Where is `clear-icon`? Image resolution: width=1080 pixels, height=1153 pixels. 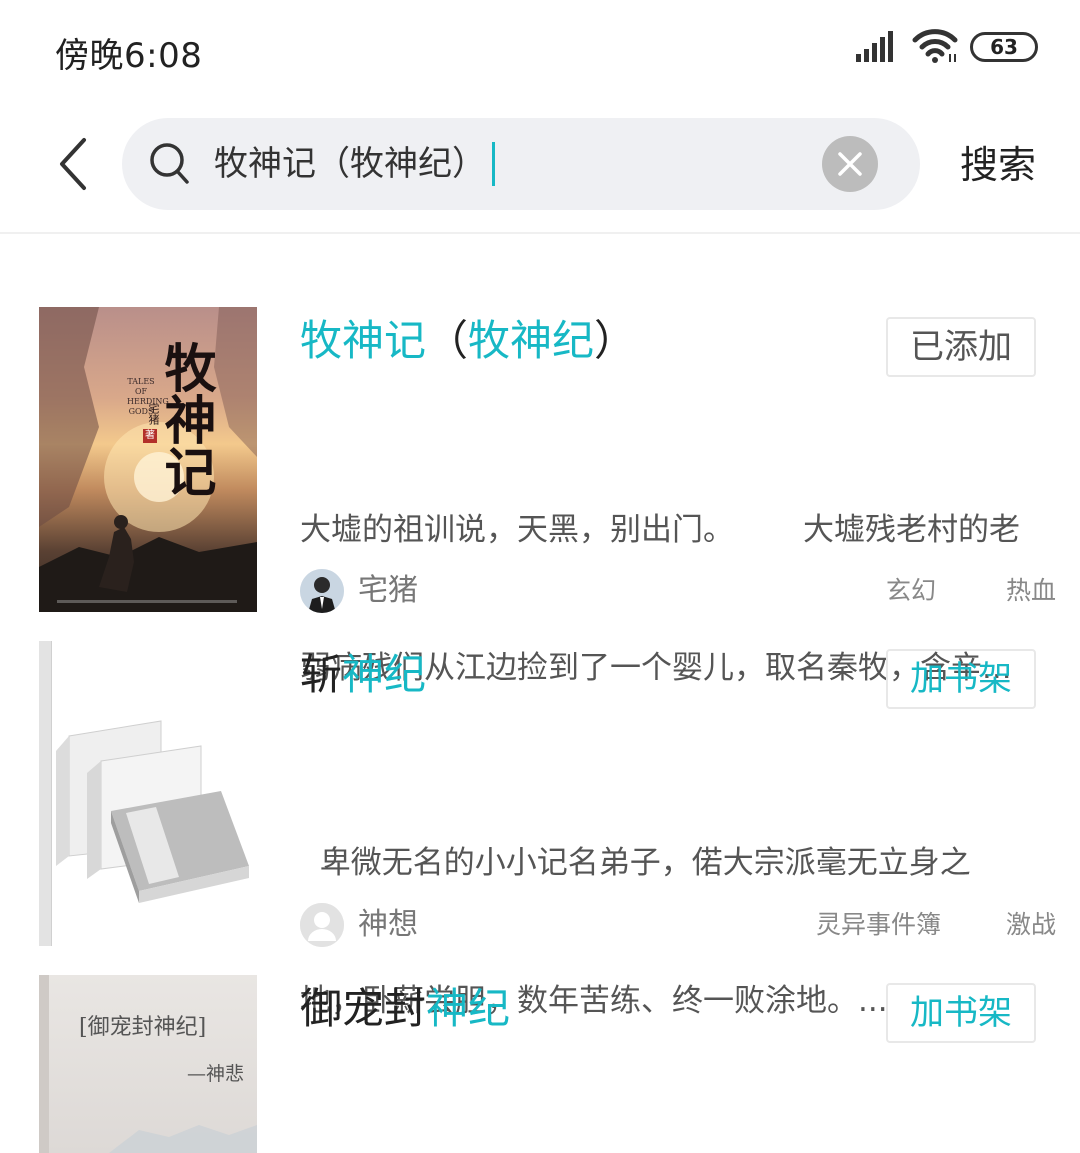 clear-icon is located at coordinates (850, 164).